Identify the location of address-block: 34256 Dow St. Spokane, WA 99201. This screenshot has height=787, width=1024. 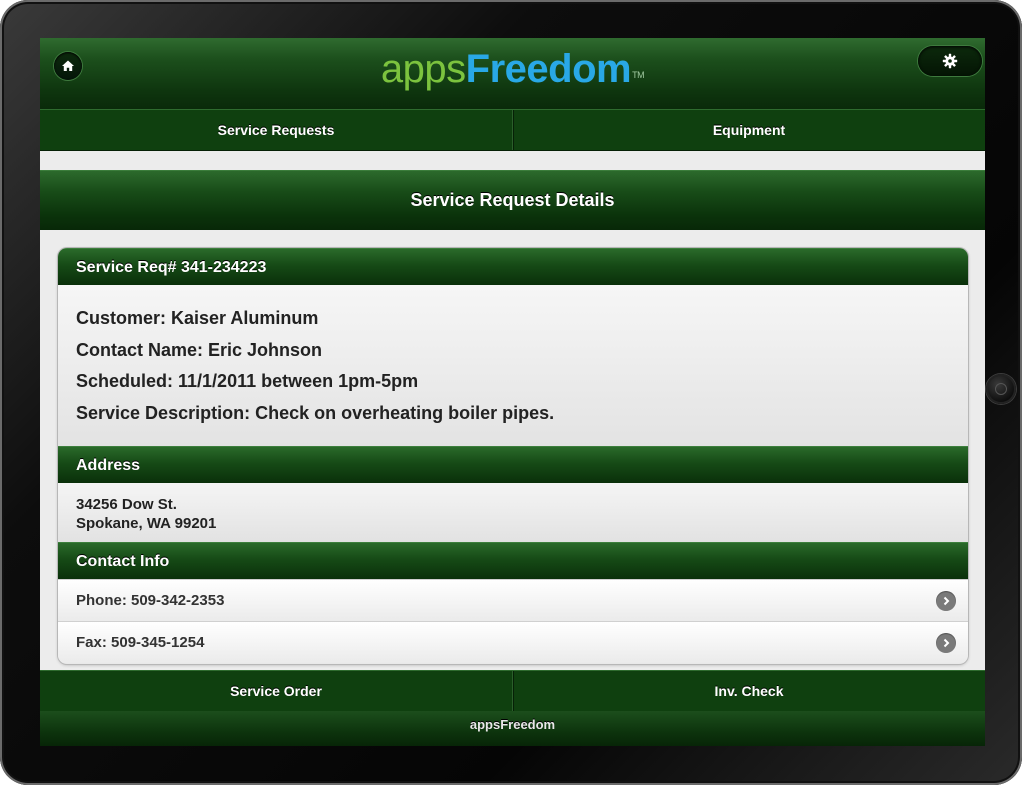
(513, 512).